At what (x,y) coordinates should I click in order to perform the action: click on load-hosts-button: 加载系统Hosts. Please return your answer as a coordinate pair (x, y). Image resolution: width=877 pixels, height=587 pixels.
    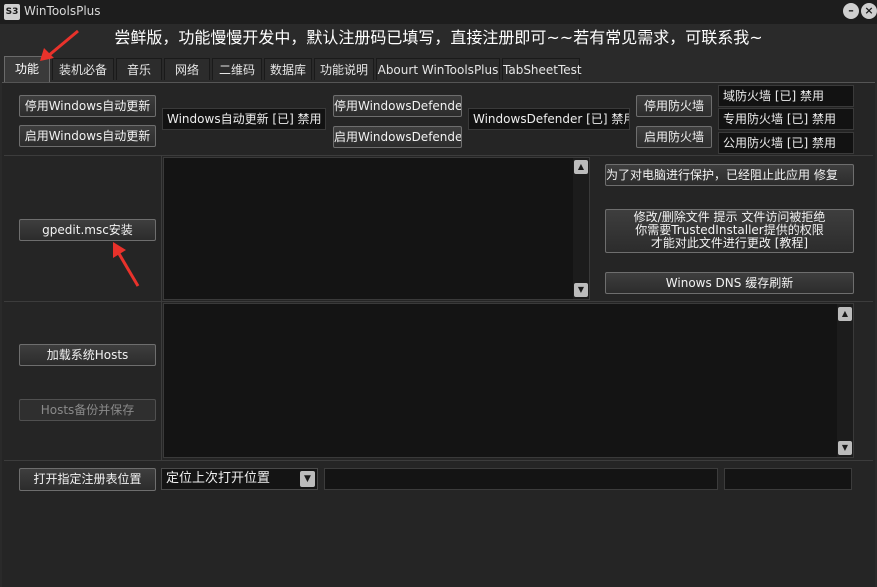
    Looking at the image, I should click on (87, 355).